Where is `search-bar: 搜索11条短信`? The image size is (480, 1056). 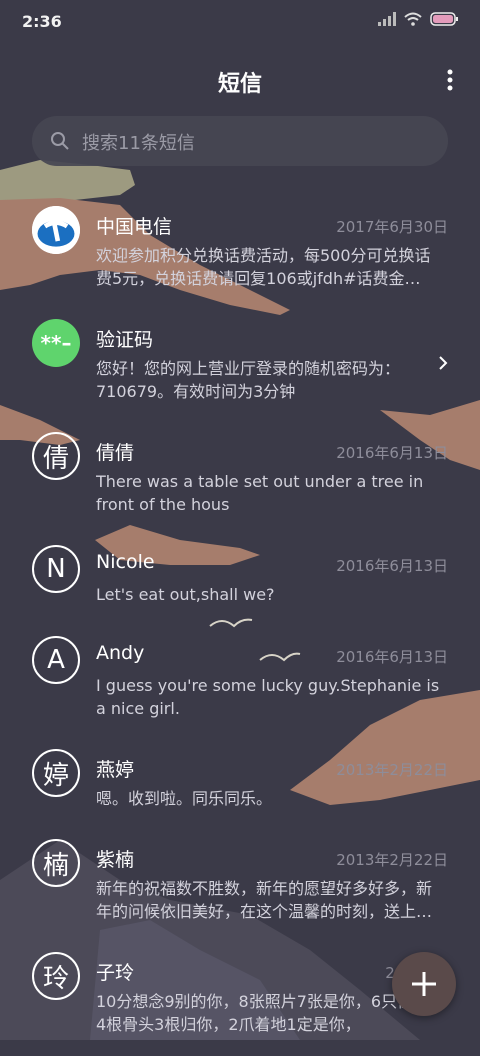
search-bar: 搜索11条短信 is located at coordinates (240, 141).